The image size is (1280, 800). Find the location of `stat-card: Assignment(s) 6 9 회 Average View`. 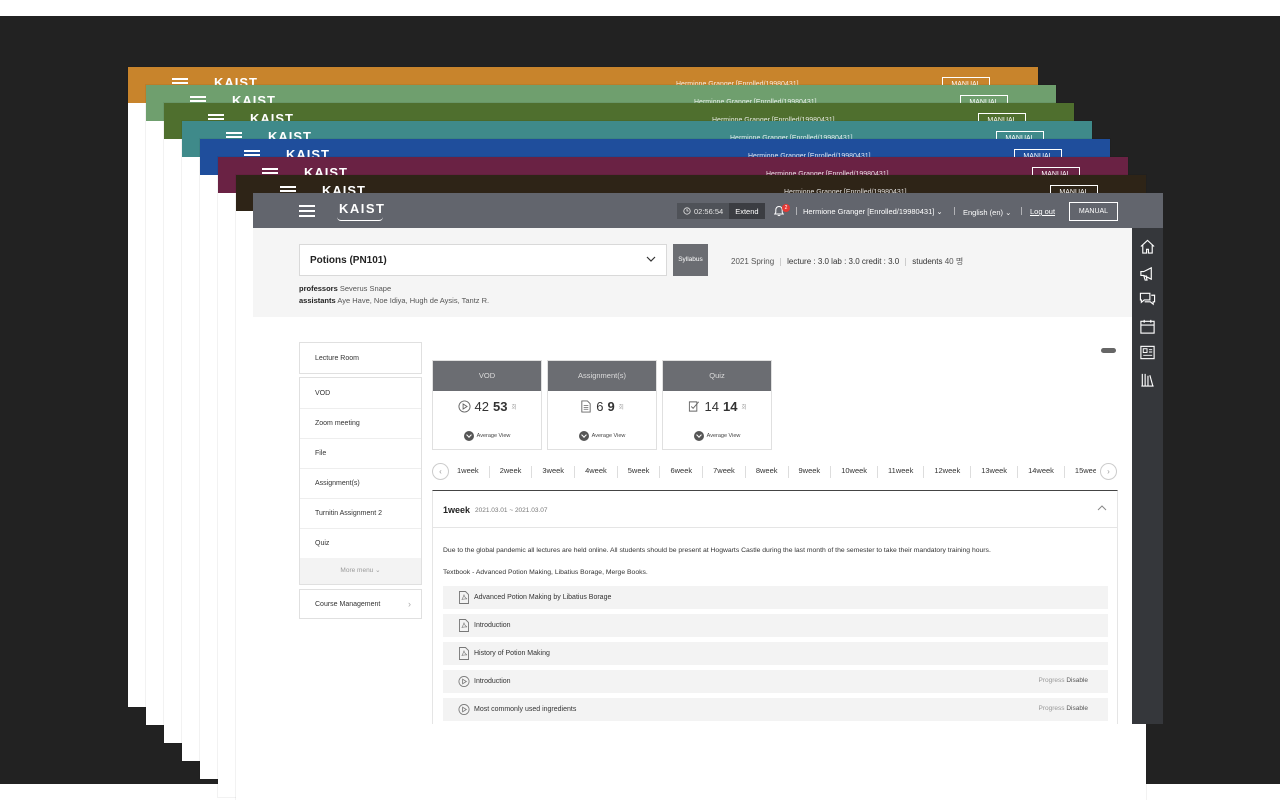

stat-card: Assignment(s) 6 9 회 Average View is located at coordinates (602, 405).